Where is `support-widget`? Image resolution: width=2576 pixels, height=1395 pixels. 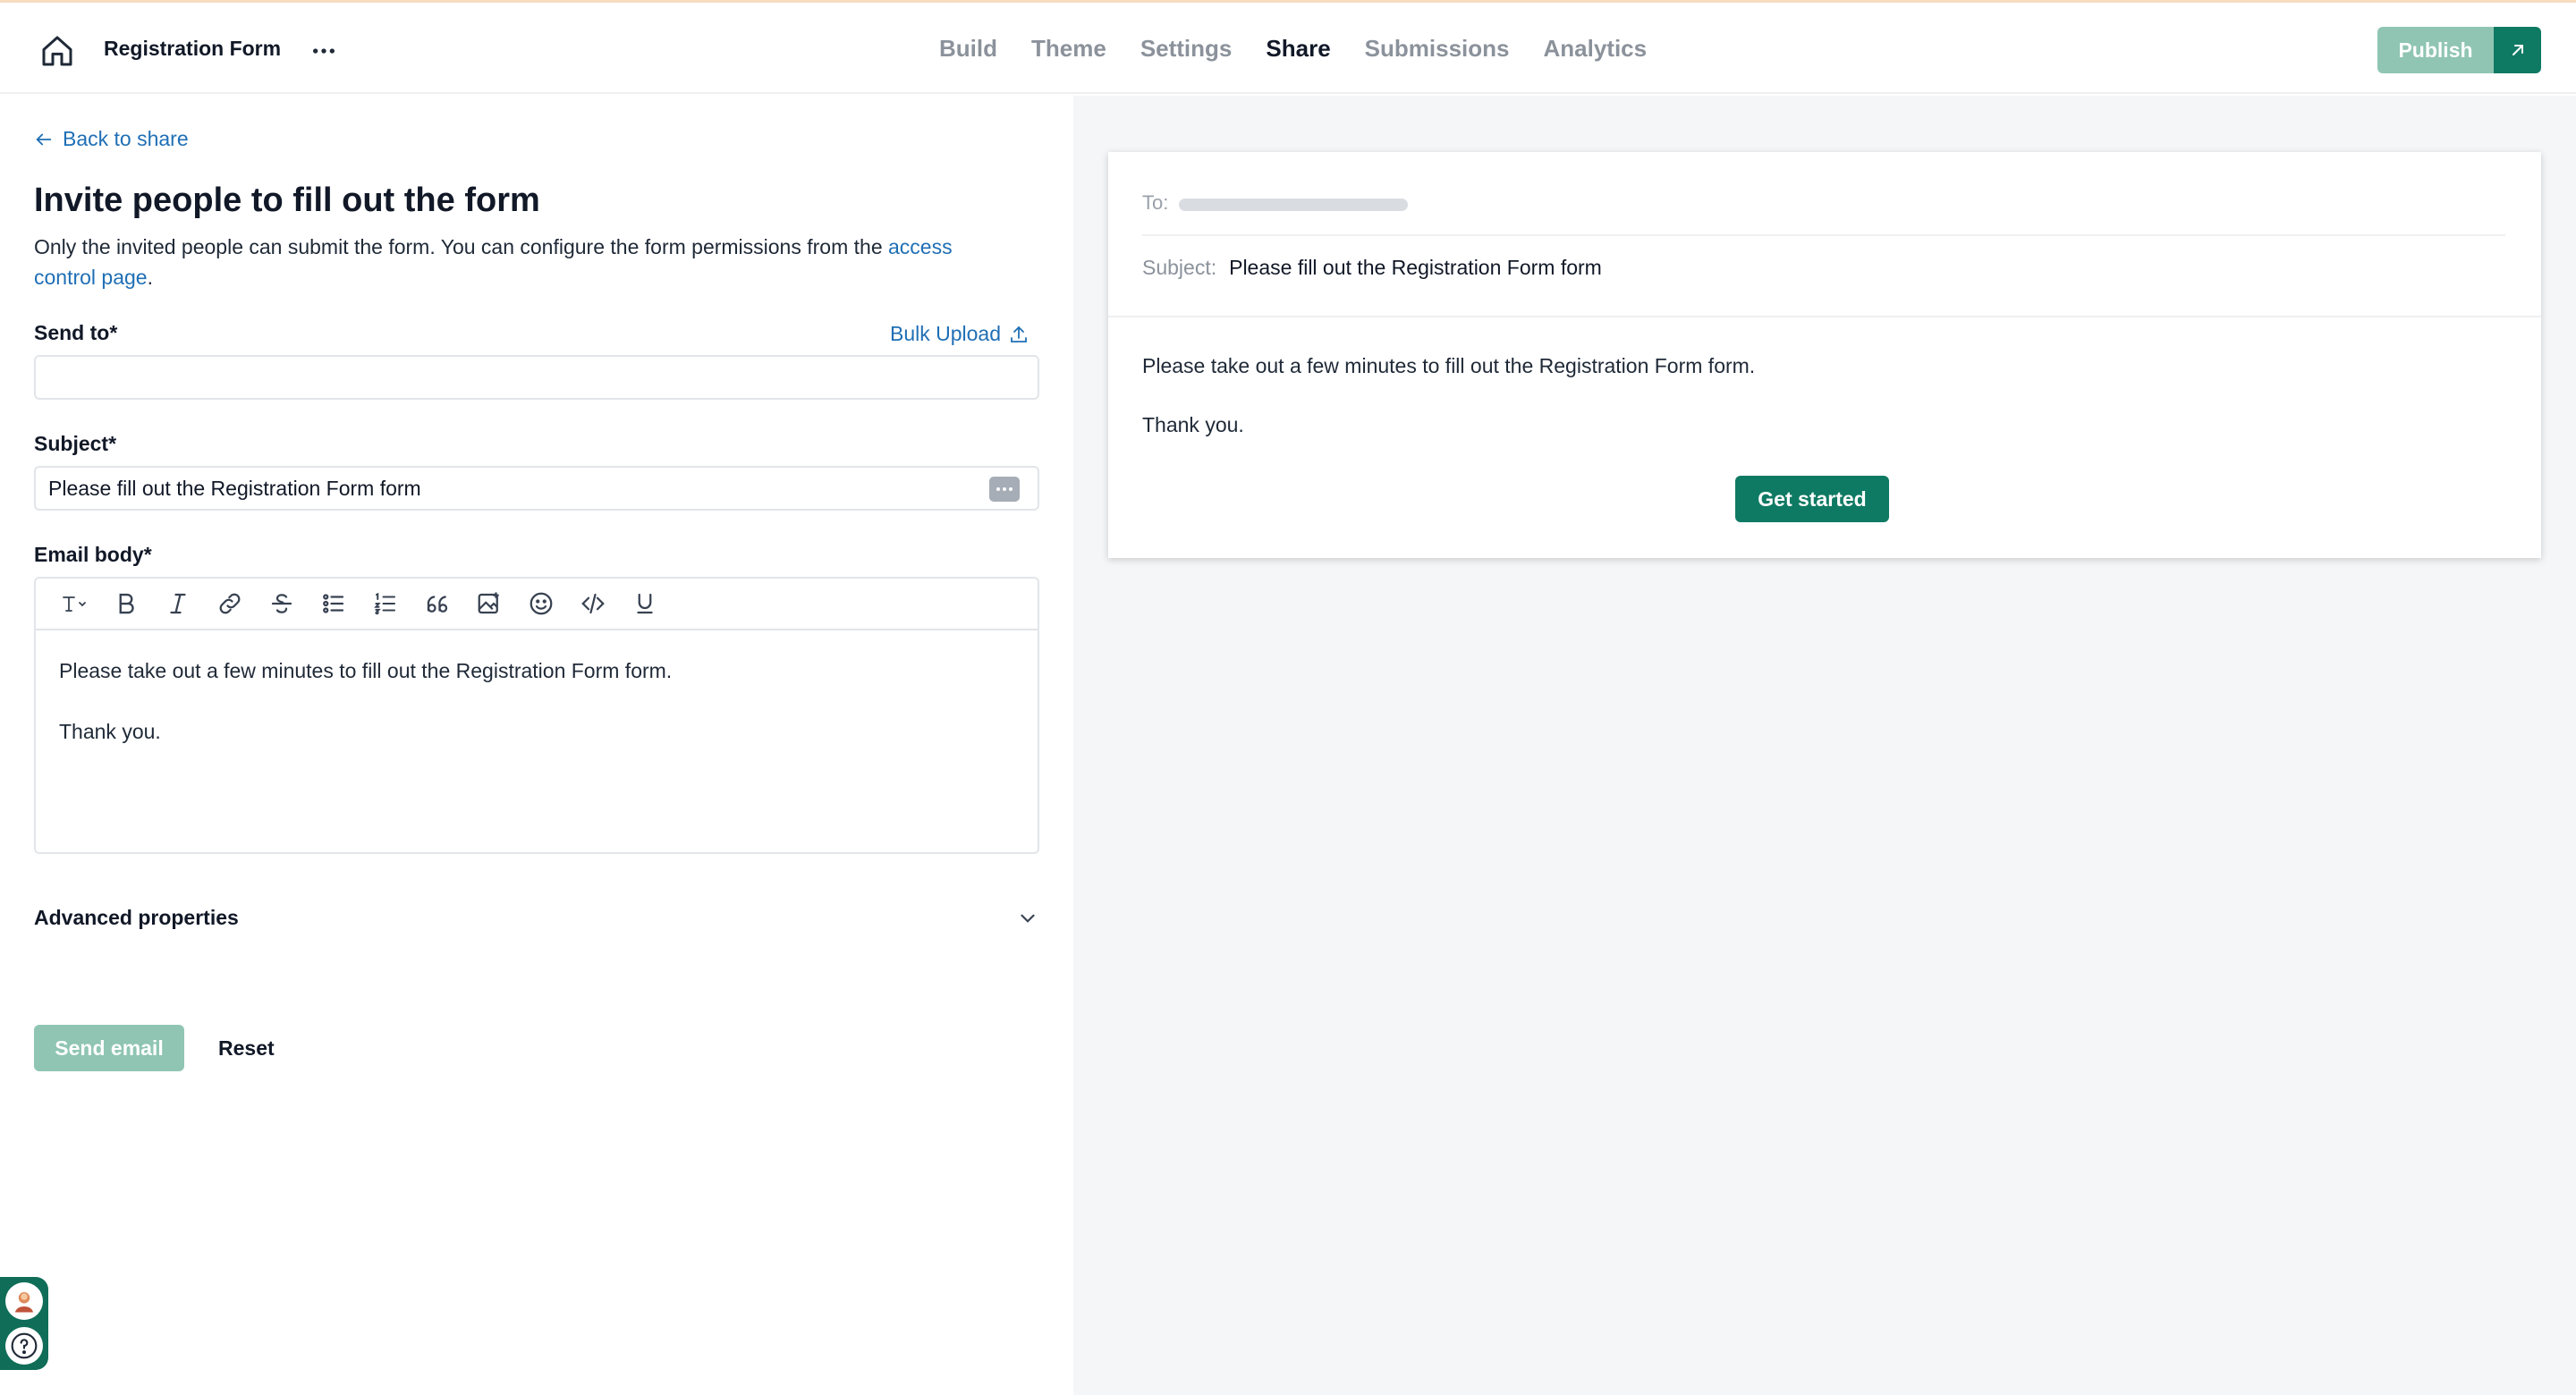
support-widget is located at coordinates (24, 1323).